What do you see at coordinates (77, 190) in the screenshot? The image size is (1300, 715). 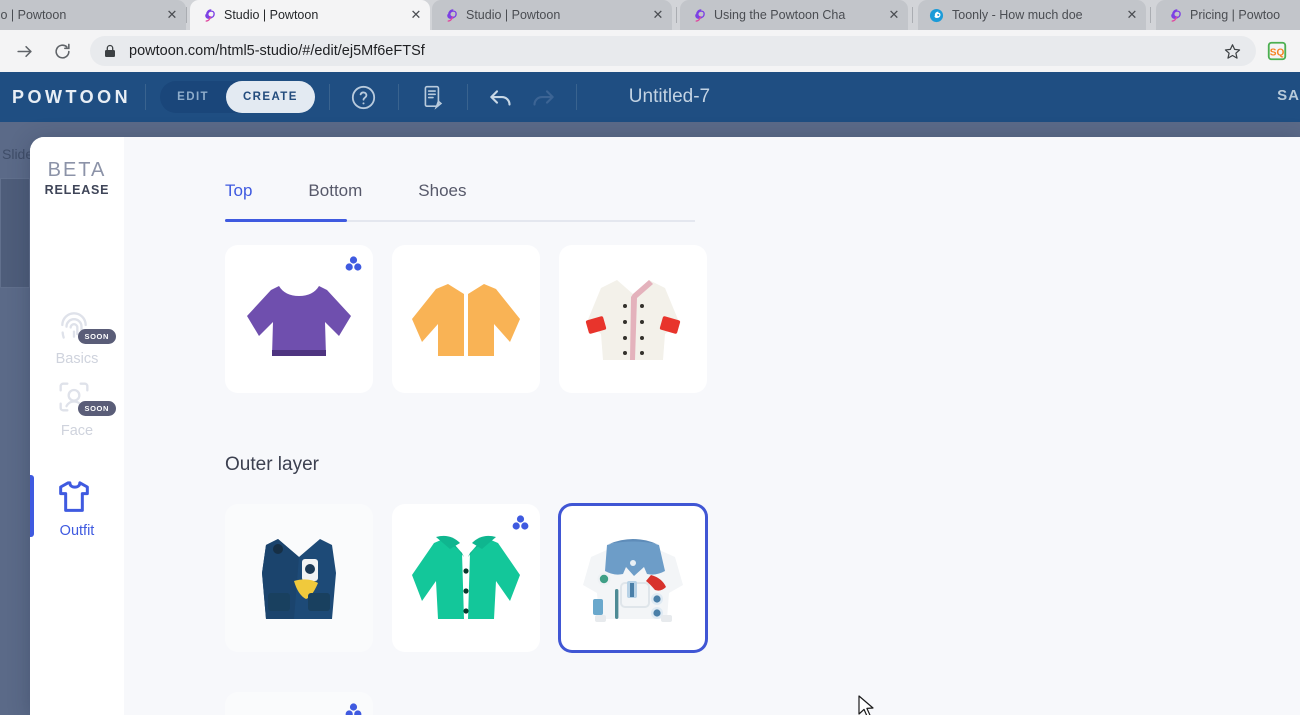 I see `beta-subtitle: RELEASE` at bounding box center [77, 190].